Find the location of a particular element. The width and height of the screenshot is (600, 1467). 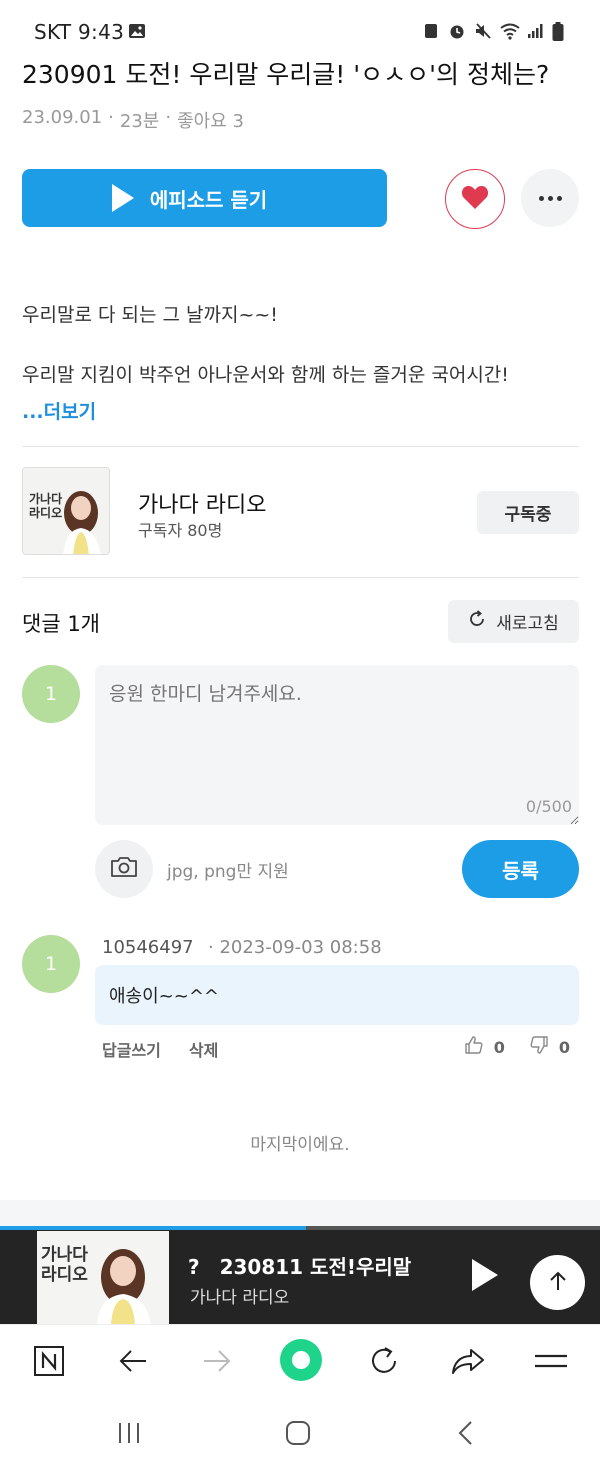

more-options-button is located at coordinates (550, 198).